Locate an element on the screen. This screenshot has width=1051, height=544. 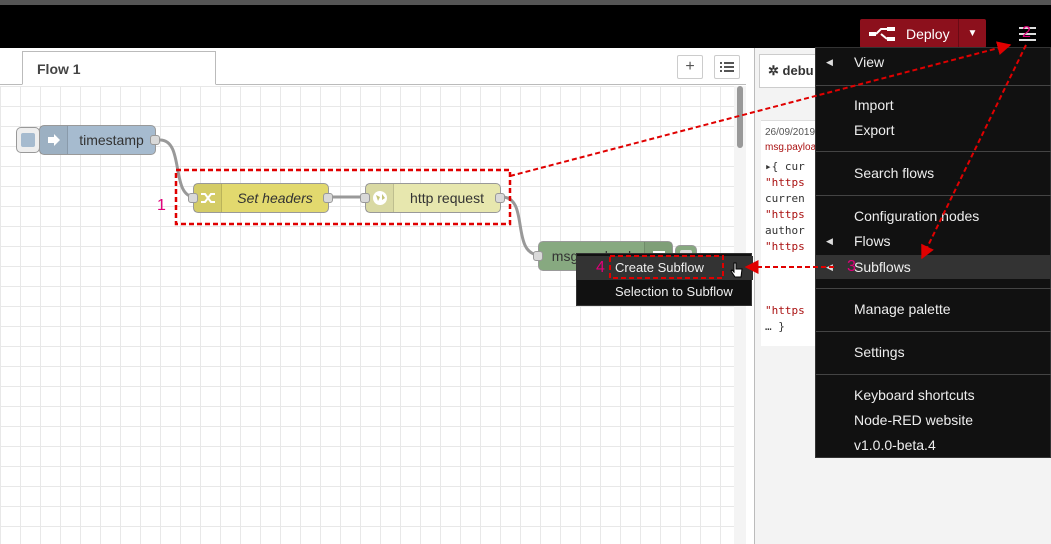
node-label: http request is located at coordinates (447, 198).